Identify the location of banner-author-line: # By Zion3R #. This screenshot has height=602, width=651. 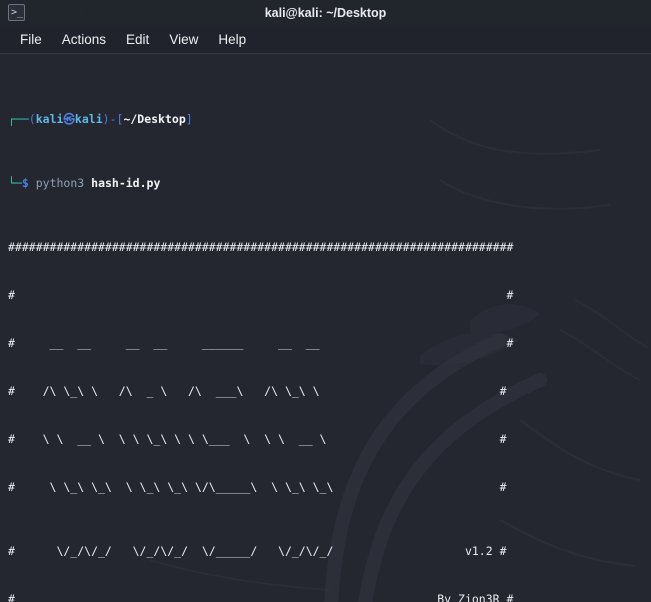
(329, 596).